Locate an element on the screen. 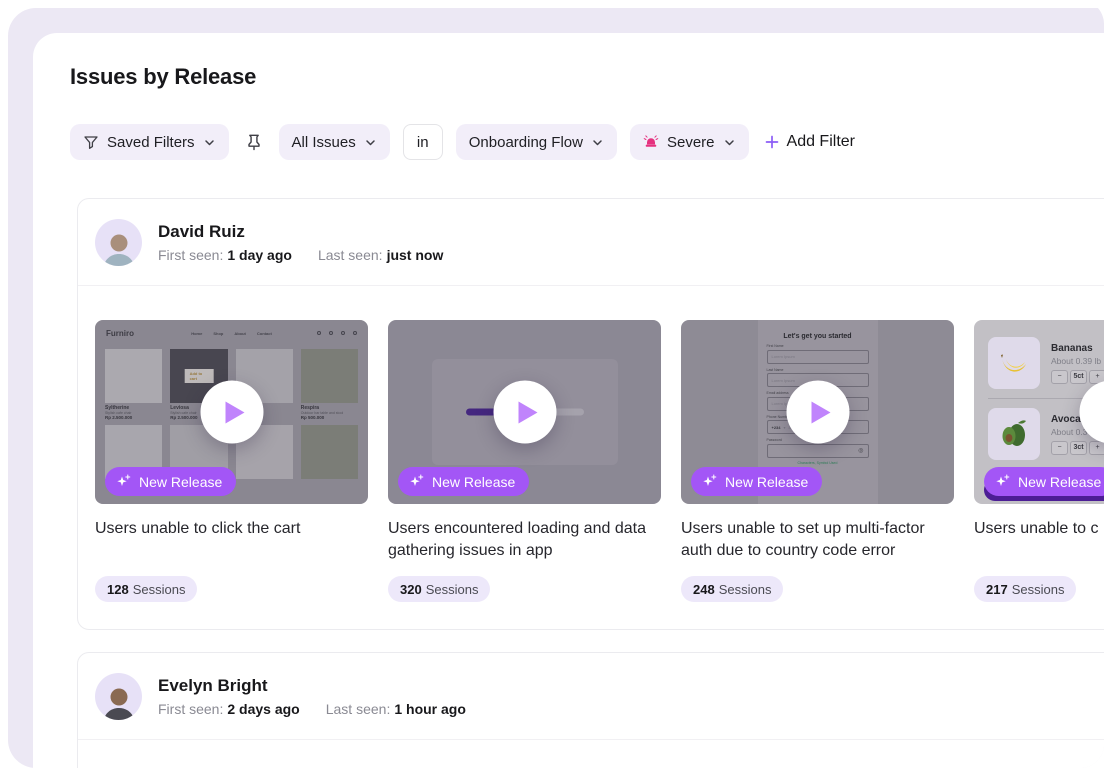 Image resolution: width=1104 pixels, height=768 pixels. eye-icon: ◎ is located at coordinates (861, 450).